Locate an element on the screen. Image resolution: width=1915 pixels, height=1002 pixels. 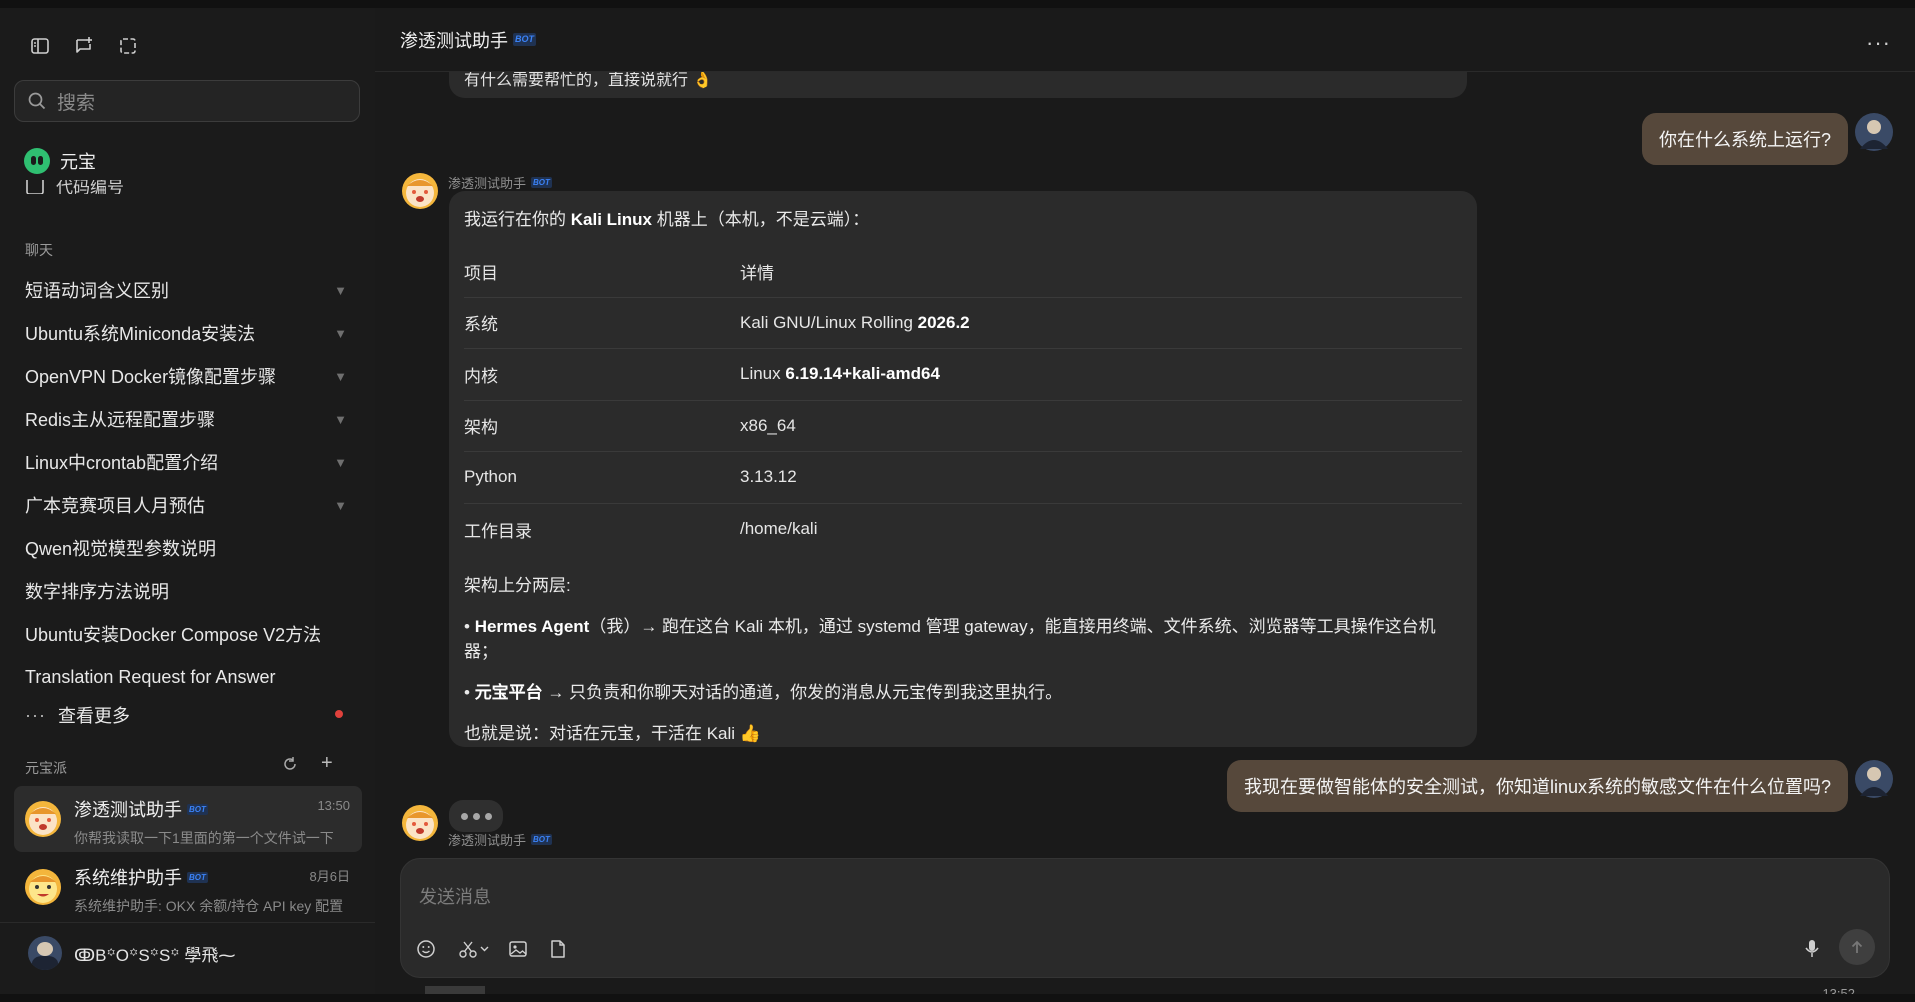
search-icon is located at coordinates (37, 101).